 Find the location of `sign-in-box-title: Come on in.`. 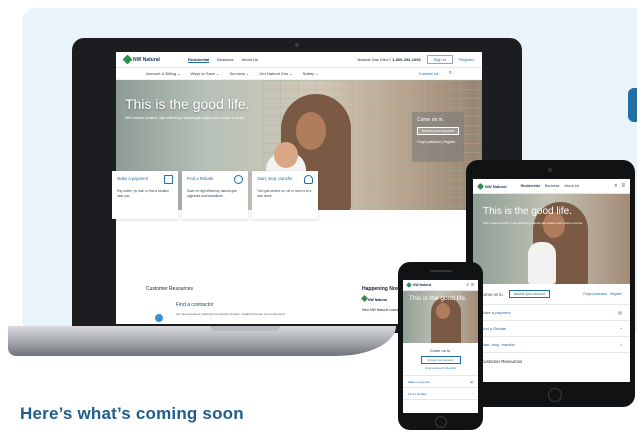

sign-in-box-title: Come on in. is located at coordinates (430, 120).